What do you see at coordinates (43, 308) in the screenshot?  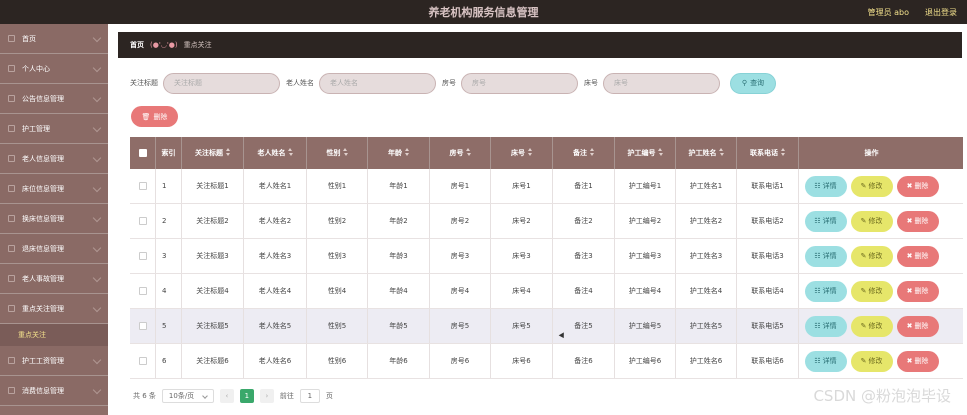 I see `sidebar-item-label: 重点关注管理` at bounding box center [43, 308].